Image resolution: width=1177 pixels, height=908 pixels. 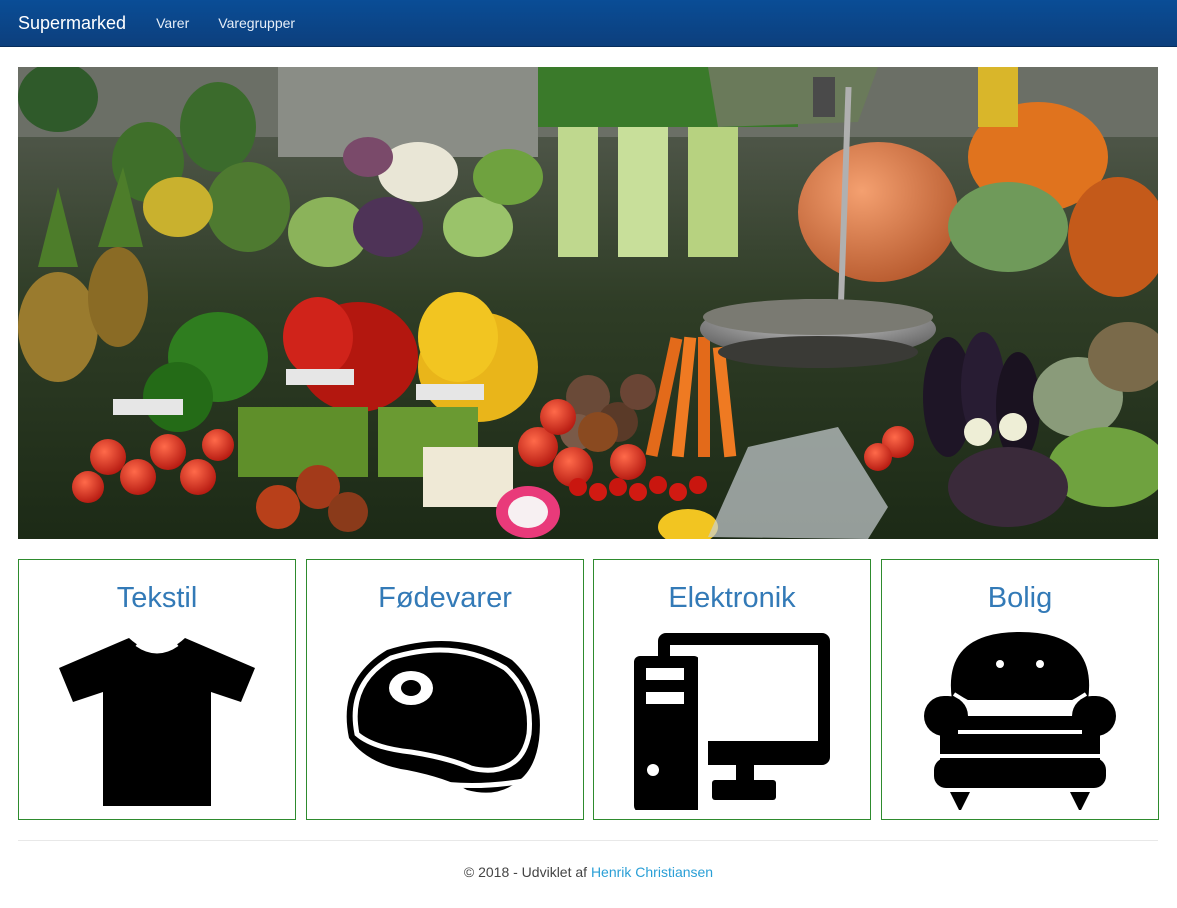 What do you see at coordinates (732, 598) in the screenshot?
I see `category-title: Elektronik` at bounding box center [732, 598].